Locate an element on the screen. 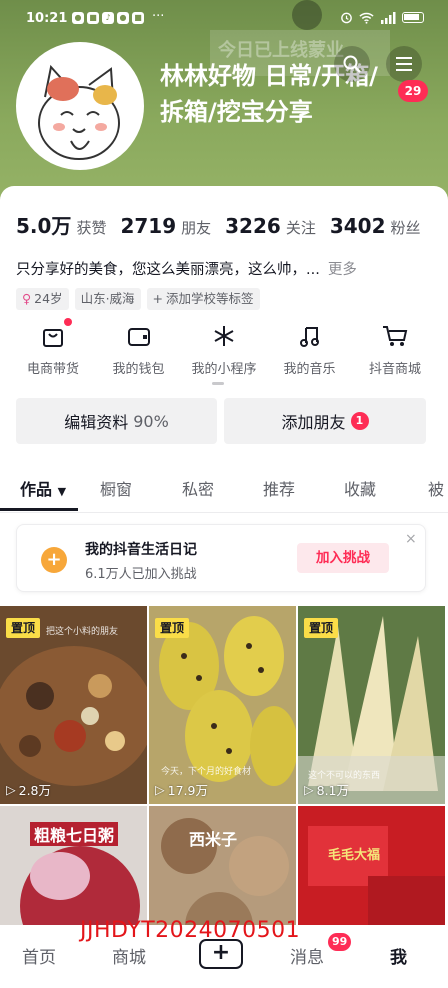  messages-badge: 99 is located at coordinates (340, 942).